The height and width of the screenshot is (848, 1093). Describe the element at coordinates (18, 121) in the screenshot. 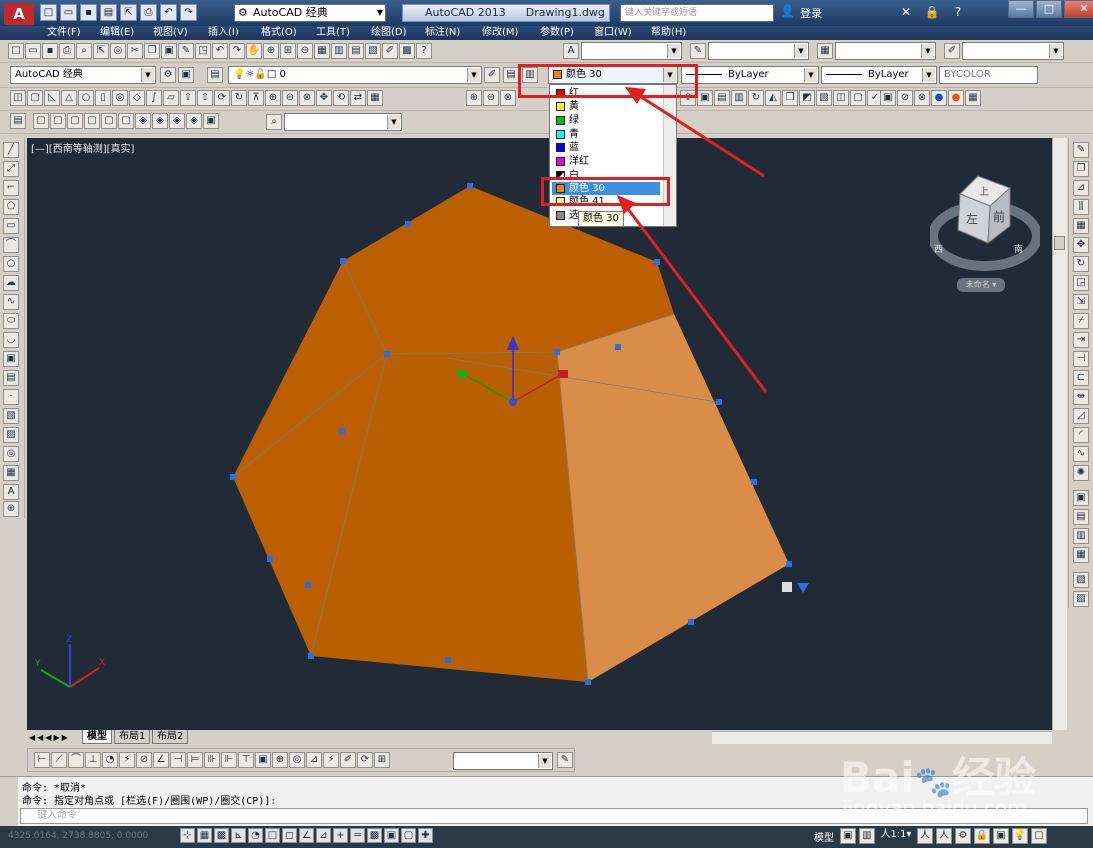

I see `named-views-icon: ▤` at that location.